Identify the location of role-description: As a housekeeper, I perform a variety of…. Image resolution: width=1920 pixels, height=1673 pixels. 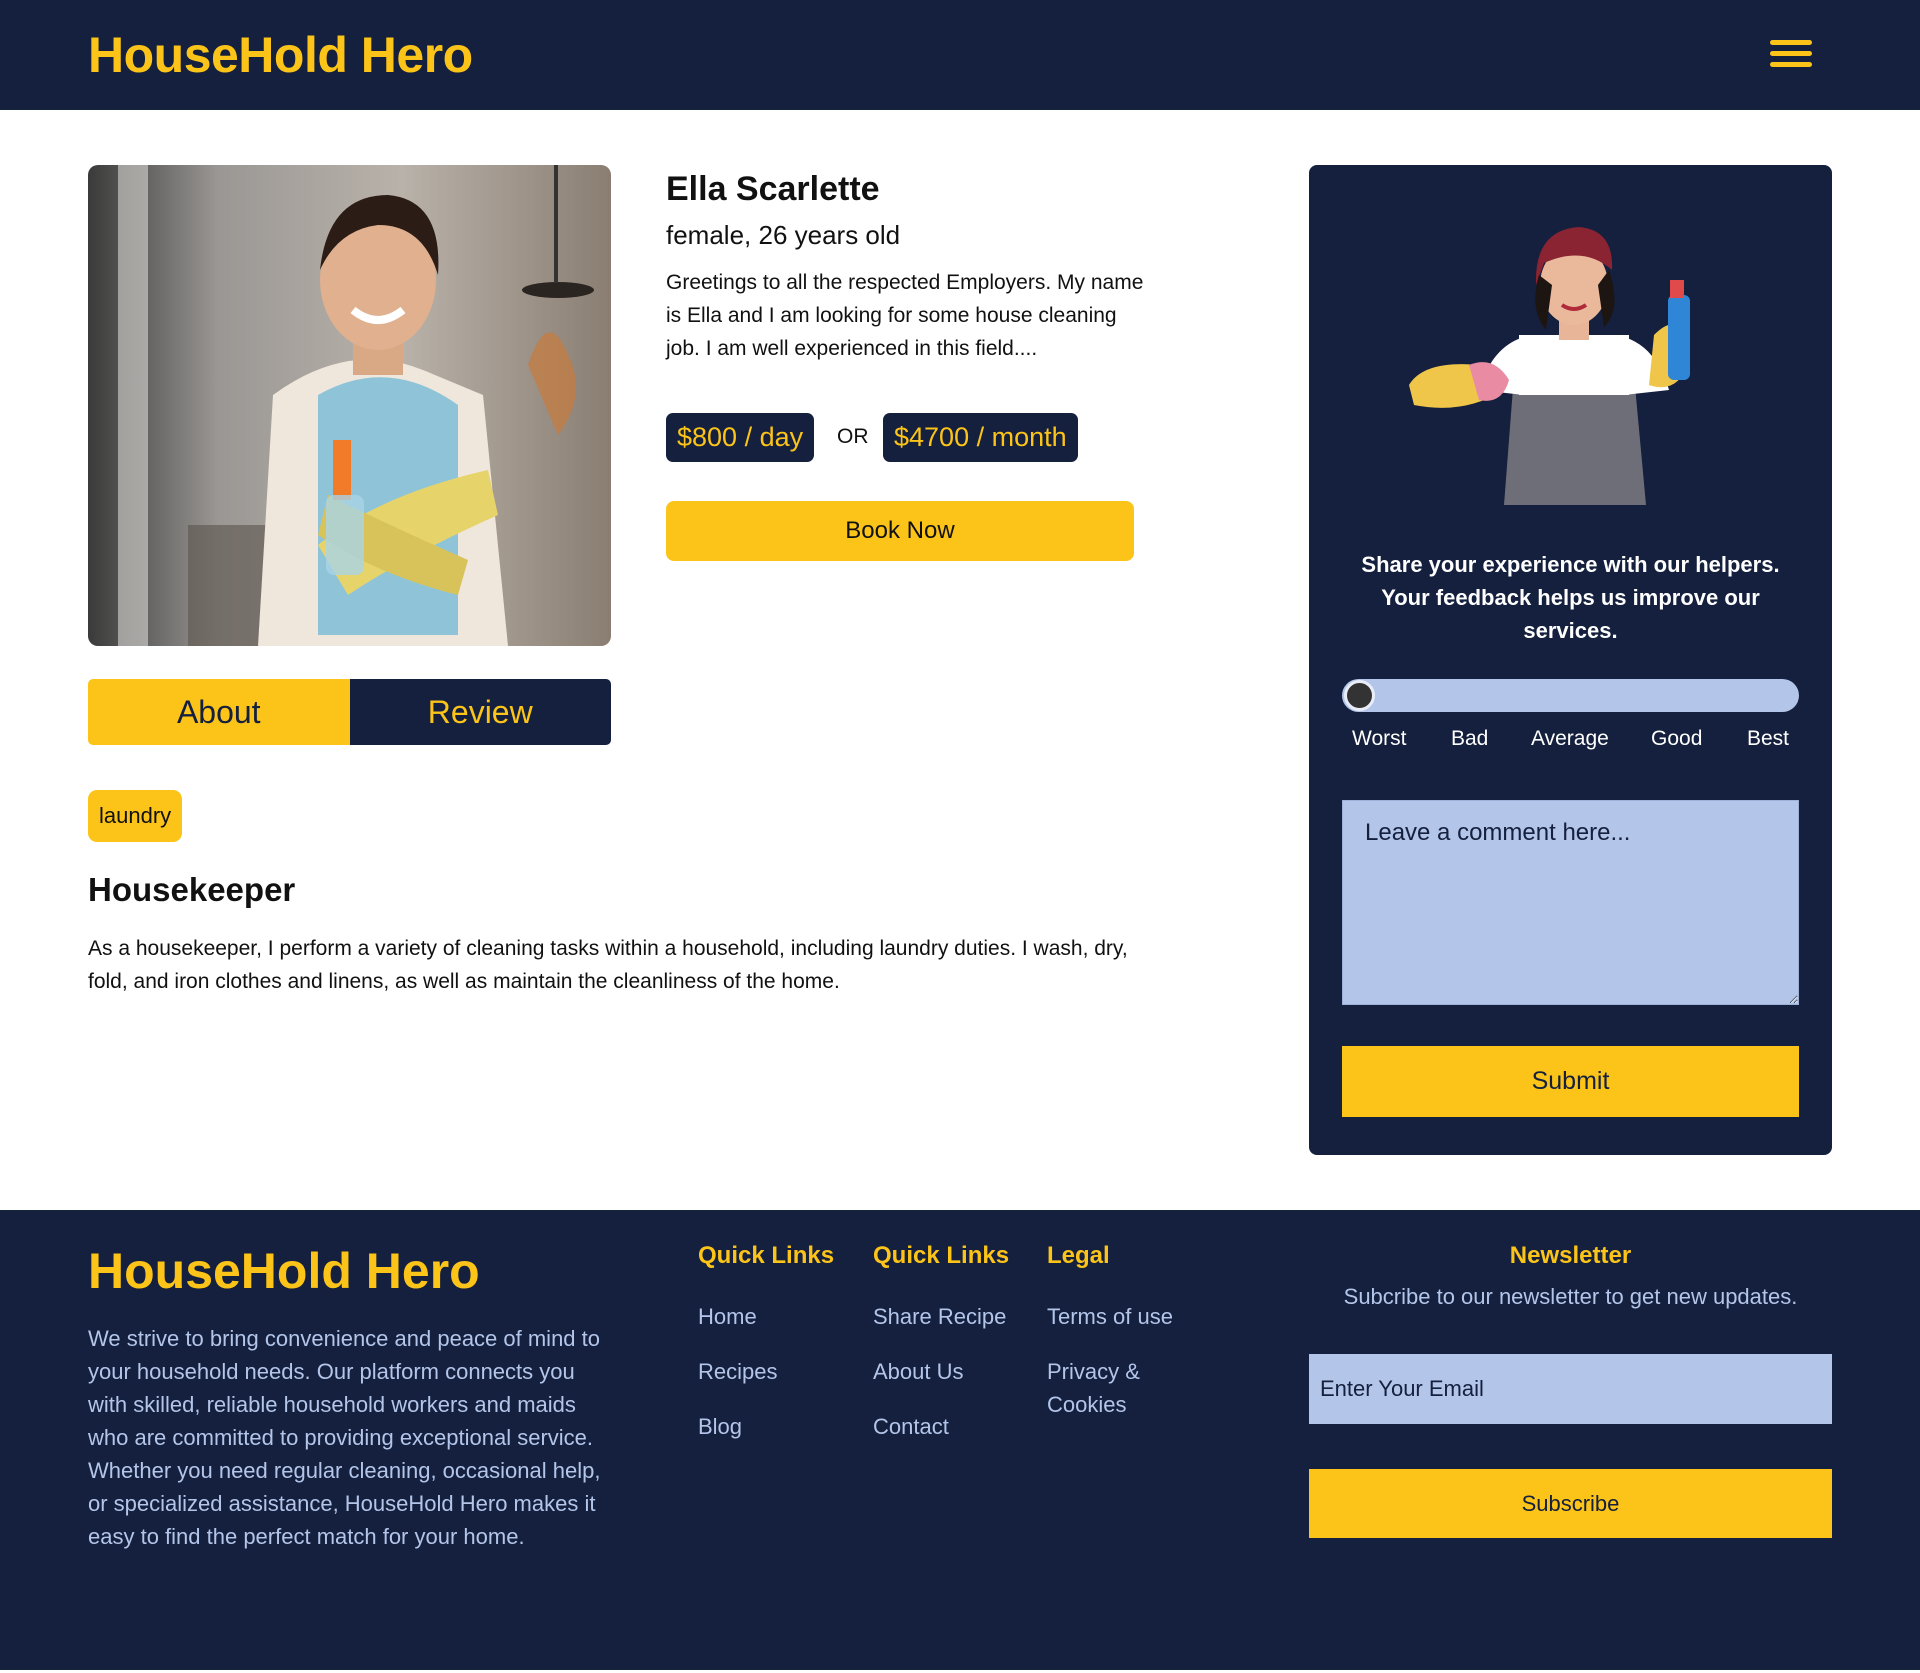
(608, 965).